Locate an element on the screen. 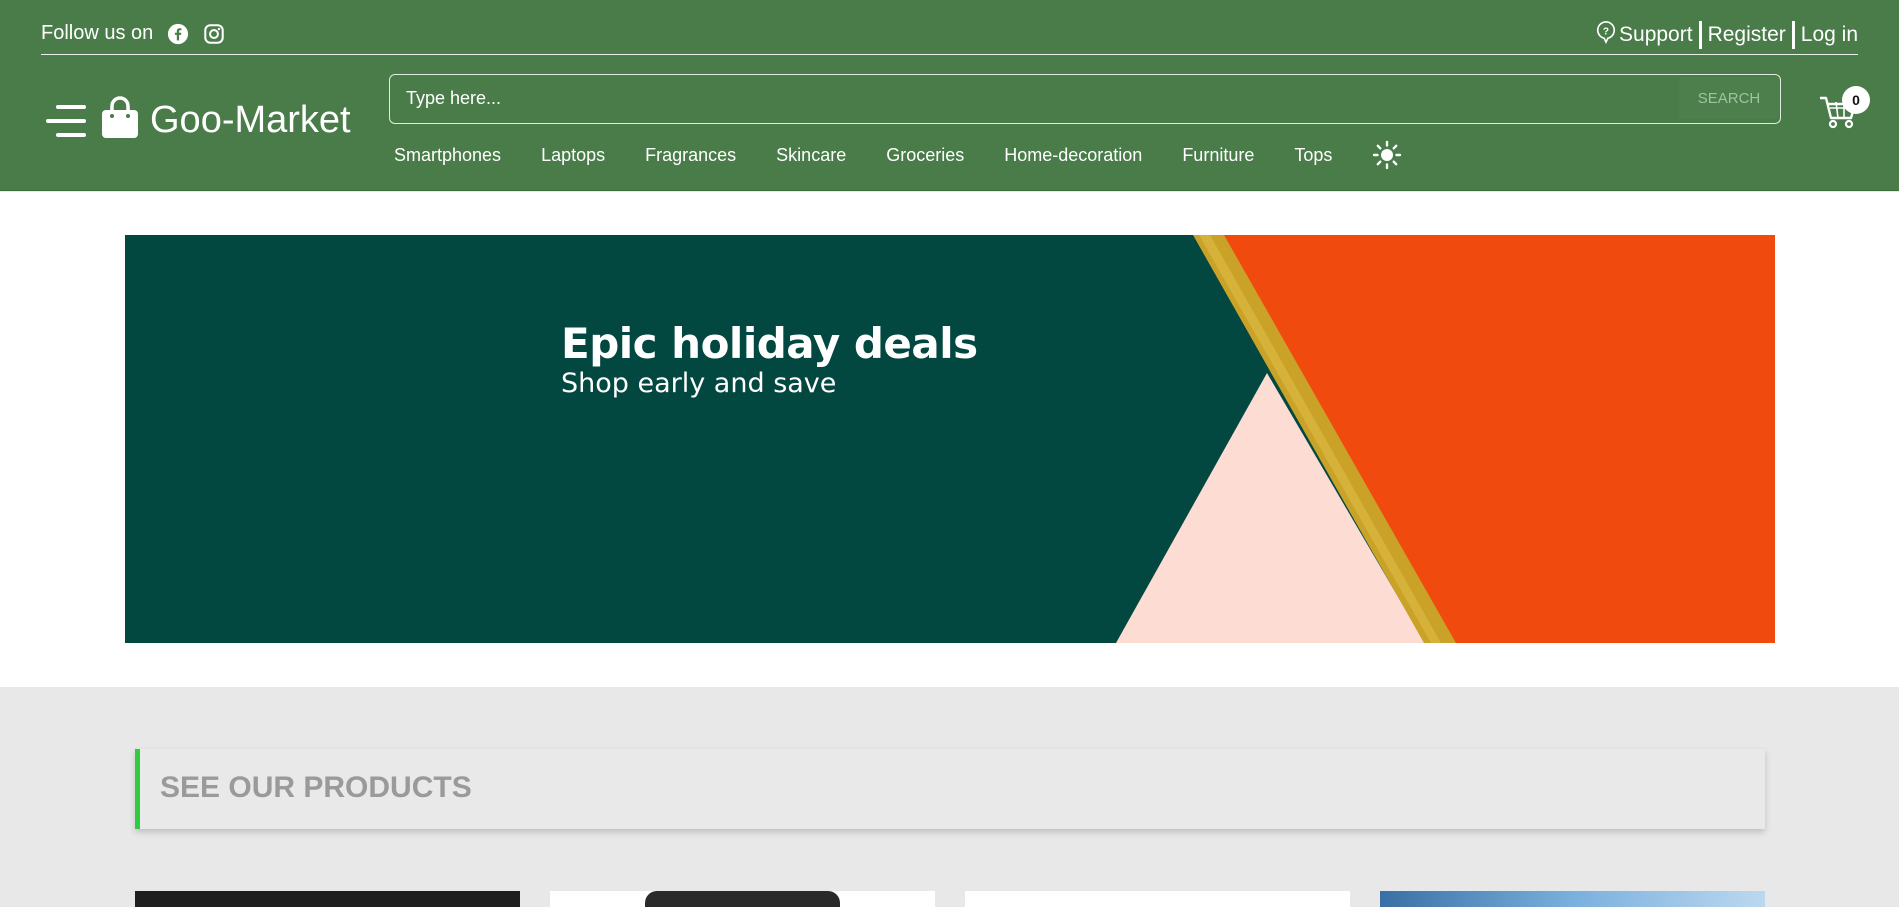 This screenshot has width=1899, height=907. brand: Goo-Market is located at coordinates (198, 120).